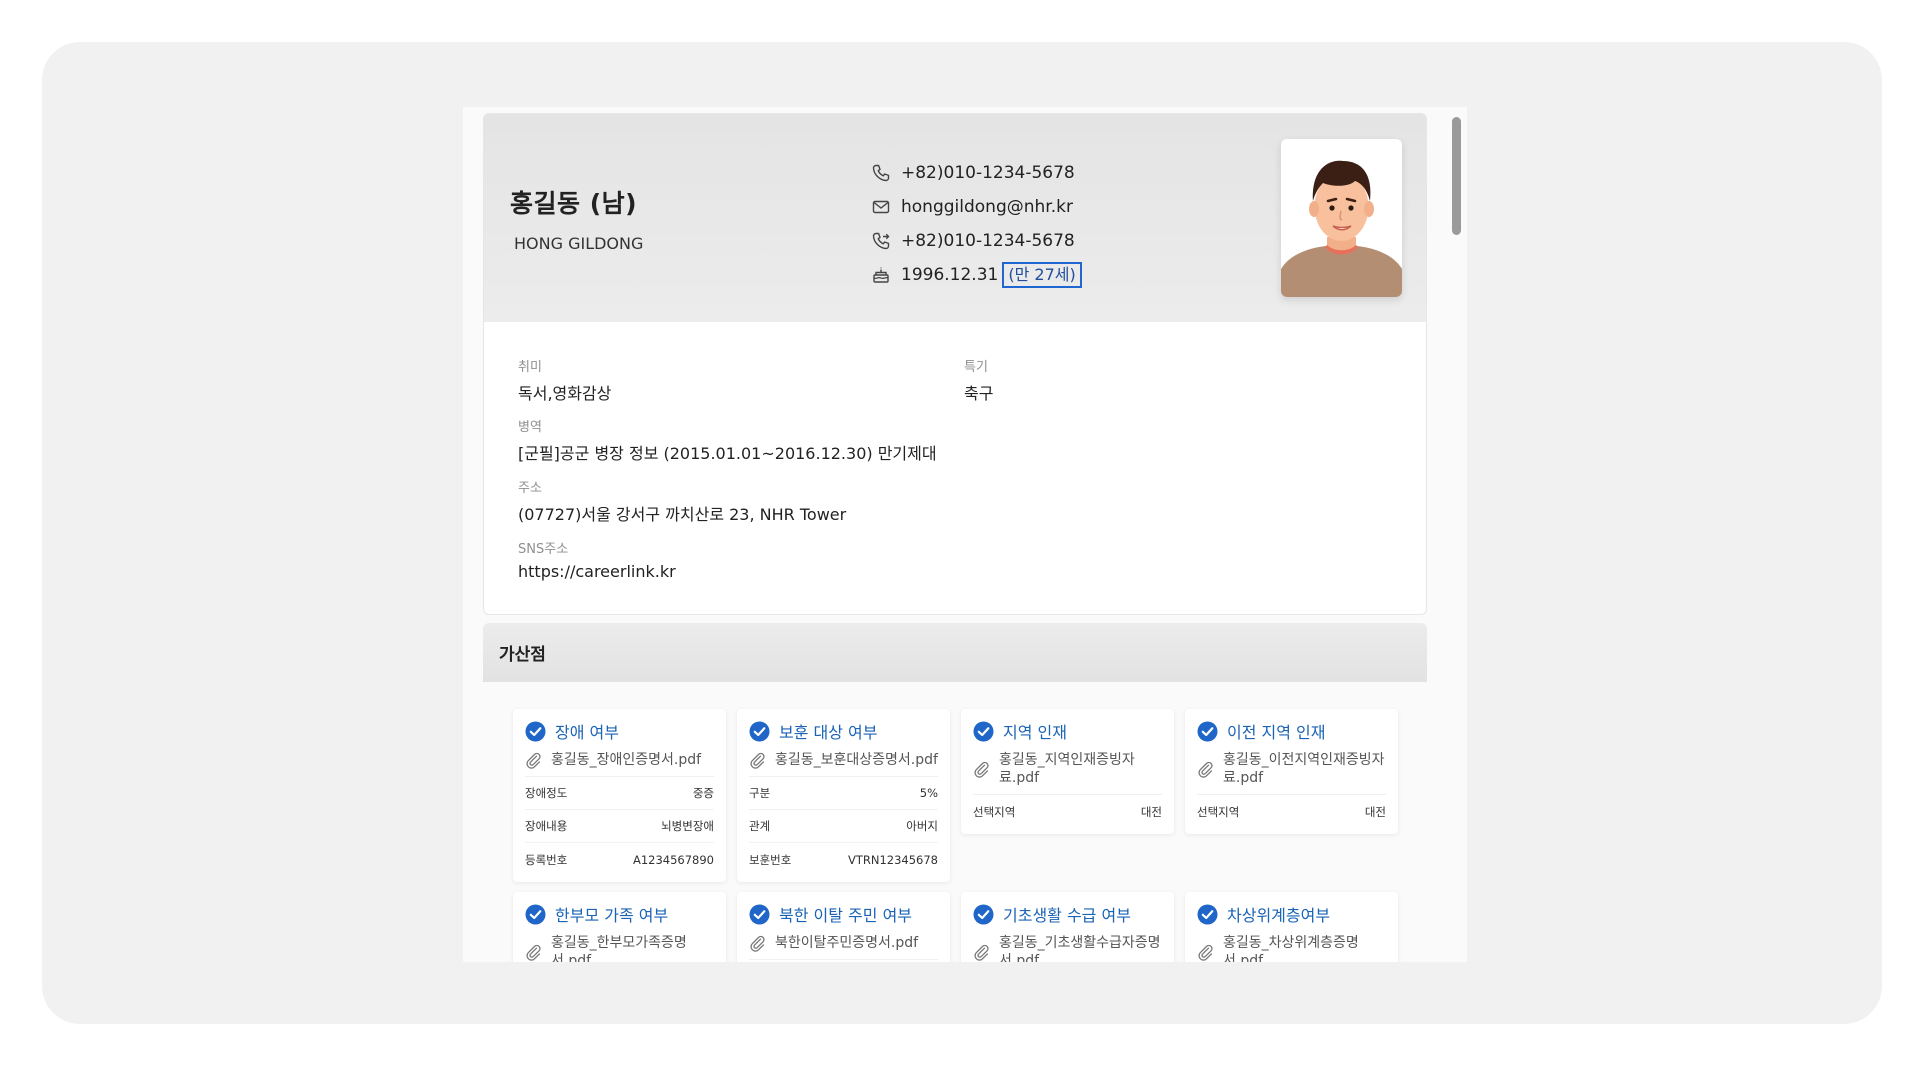 Image resolution: width=1924 pixels, height=1065 pixels. I want to click on email-address: honggildong@nhr.kr, so click(987, 207).